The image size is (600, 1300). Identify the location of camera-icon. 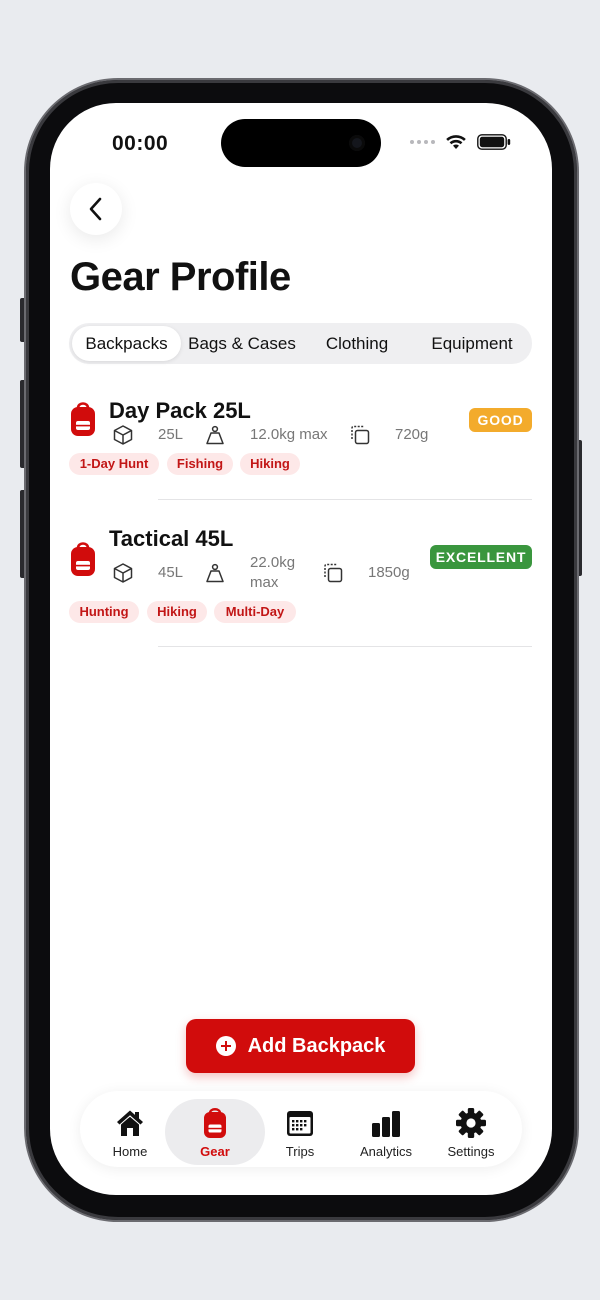
(357, 143).